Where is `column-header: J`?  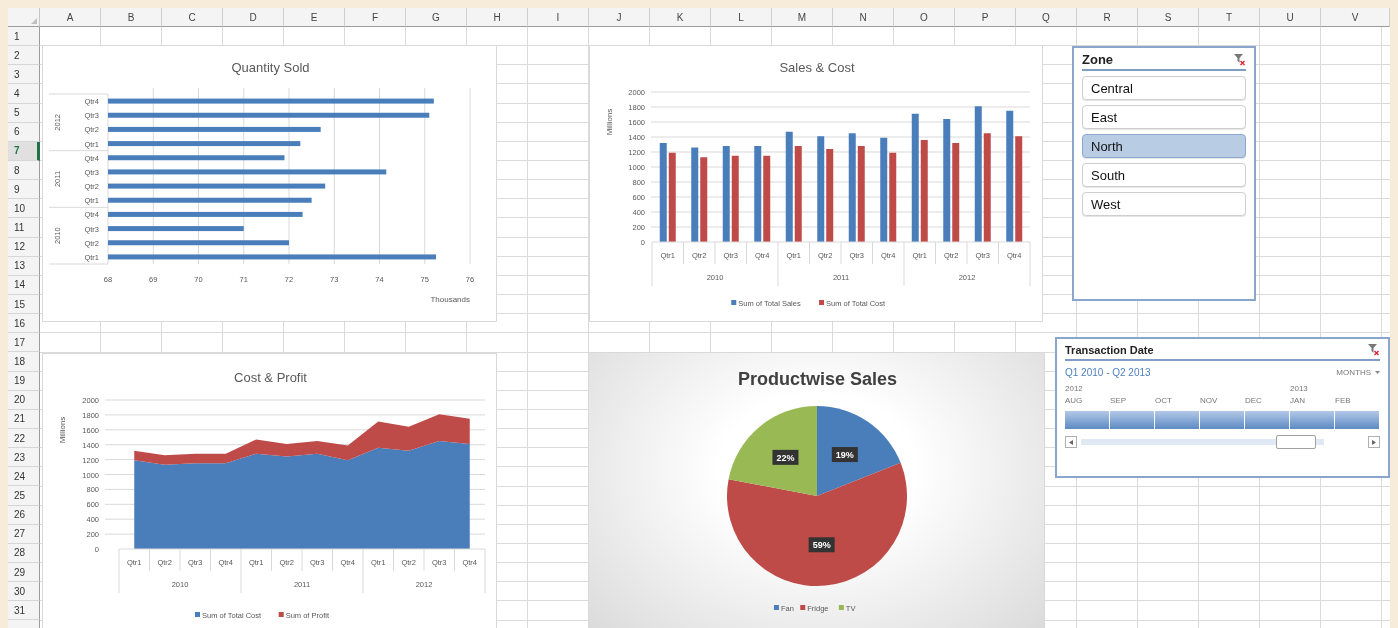 column-header: J is located at coordinates (619, 17).